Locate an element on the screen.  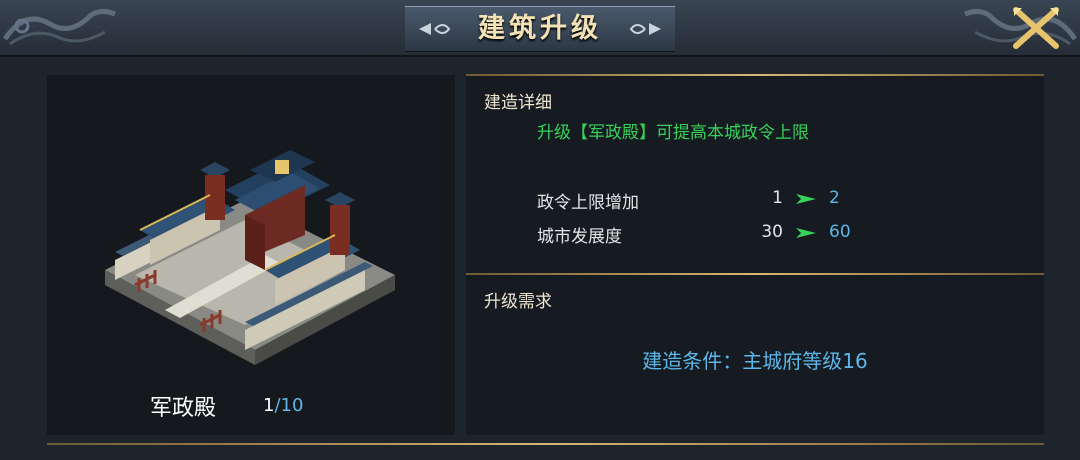
building-name: 军政殿 is located at coordinates (183, 408).